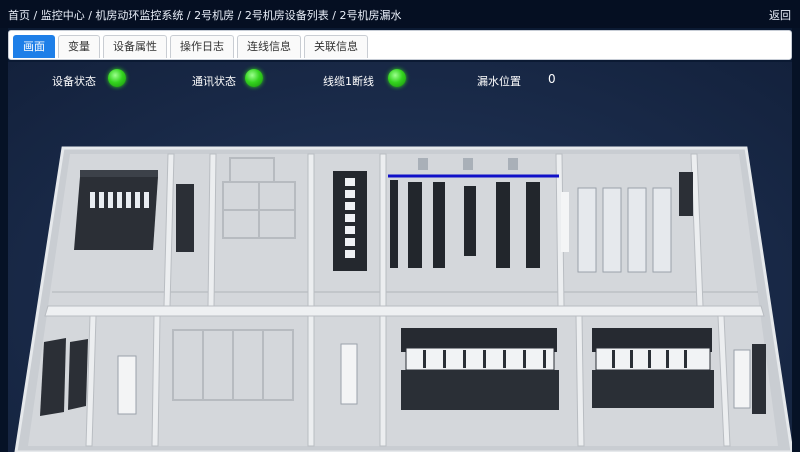 The height and width of the screenshot is (452, 800). Describe the element at coordinates (336, 46) in the screenshot. I see `tab-related-info: 关联信息` at that location.